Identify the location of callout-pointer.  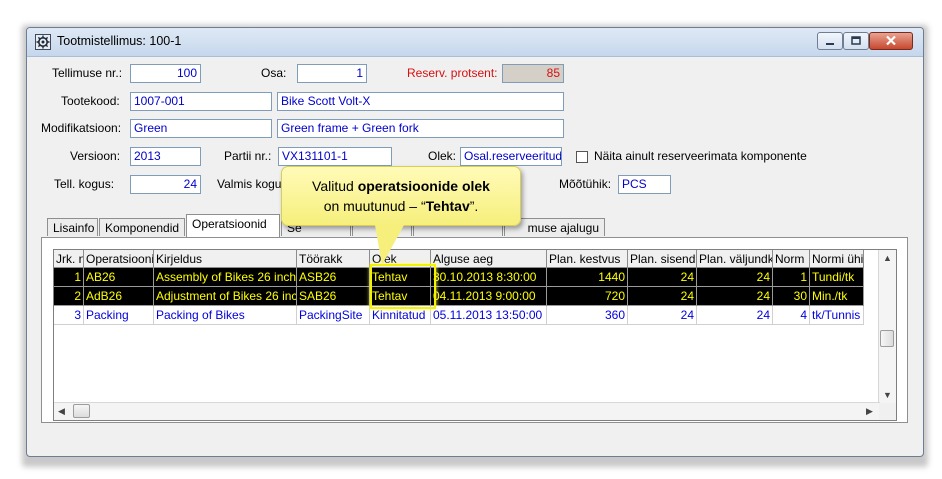
(389, 245).